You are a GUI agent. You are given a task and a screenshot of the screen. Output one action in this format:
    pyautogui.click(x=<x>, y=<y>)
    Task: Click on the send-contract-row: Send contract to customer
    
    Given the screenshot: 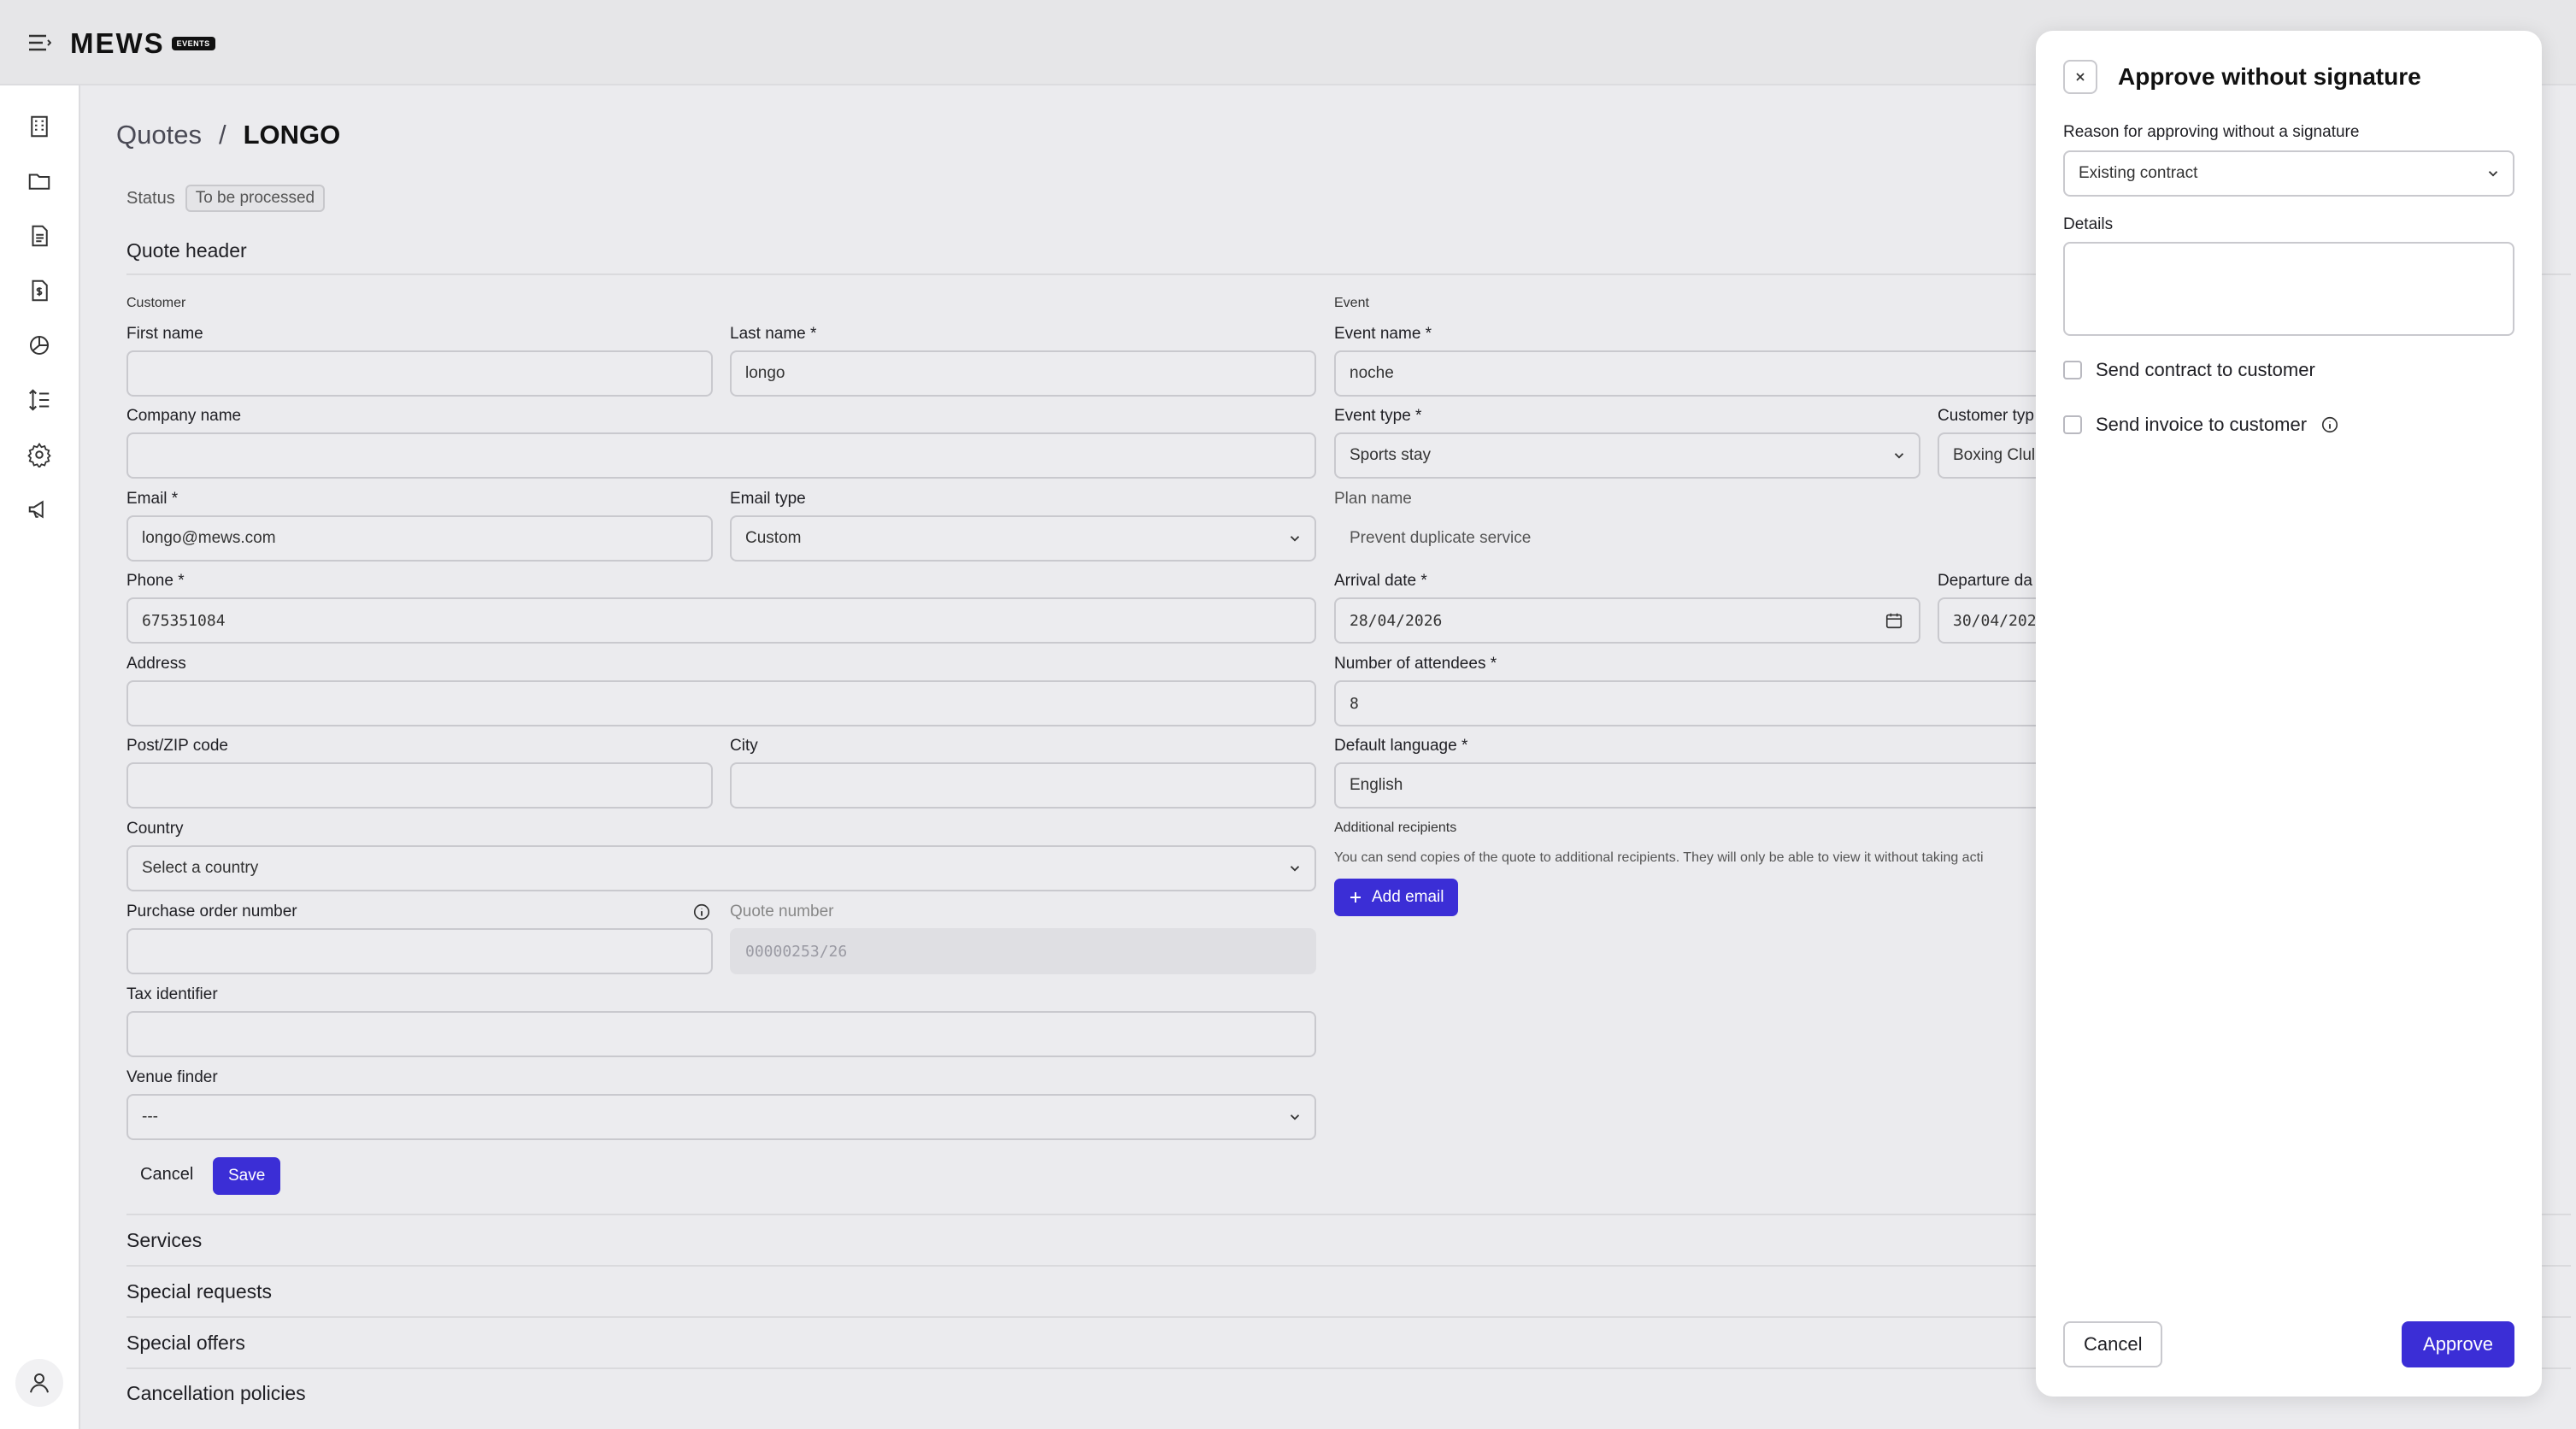 What is the action you would take?
    pyautogui.click(x=2189, y=370)
    